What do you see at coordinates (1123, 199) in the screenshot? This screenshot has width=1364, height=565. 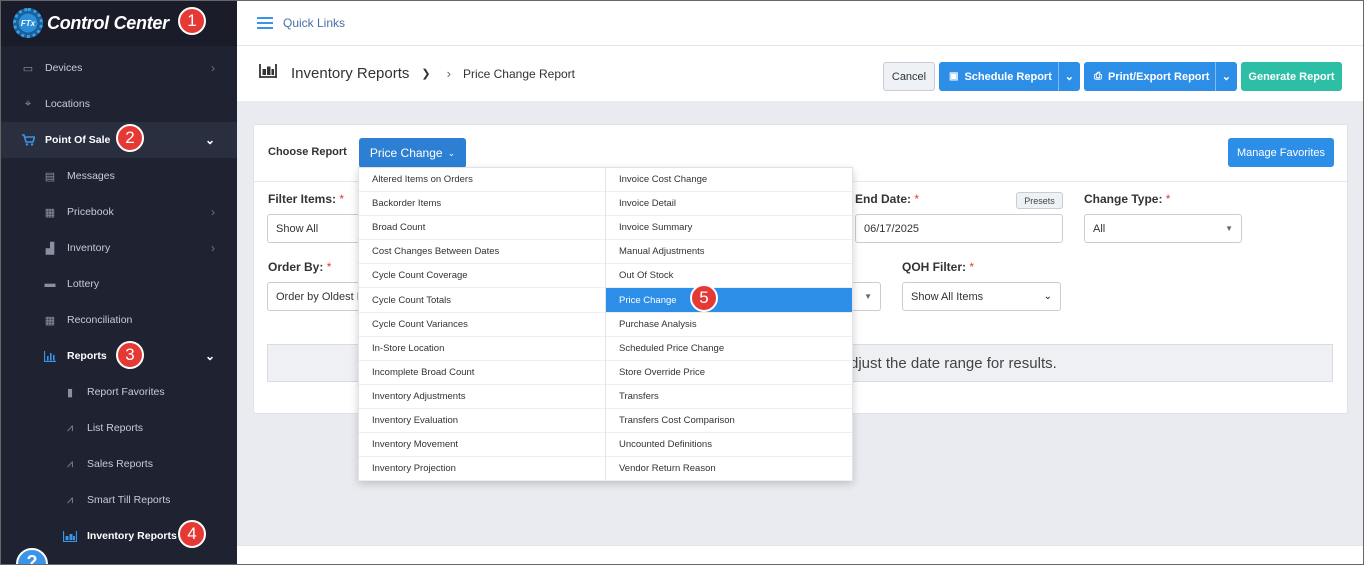 I see `change-type-label-text: Change Type:` at bounding box center [1123, 199].